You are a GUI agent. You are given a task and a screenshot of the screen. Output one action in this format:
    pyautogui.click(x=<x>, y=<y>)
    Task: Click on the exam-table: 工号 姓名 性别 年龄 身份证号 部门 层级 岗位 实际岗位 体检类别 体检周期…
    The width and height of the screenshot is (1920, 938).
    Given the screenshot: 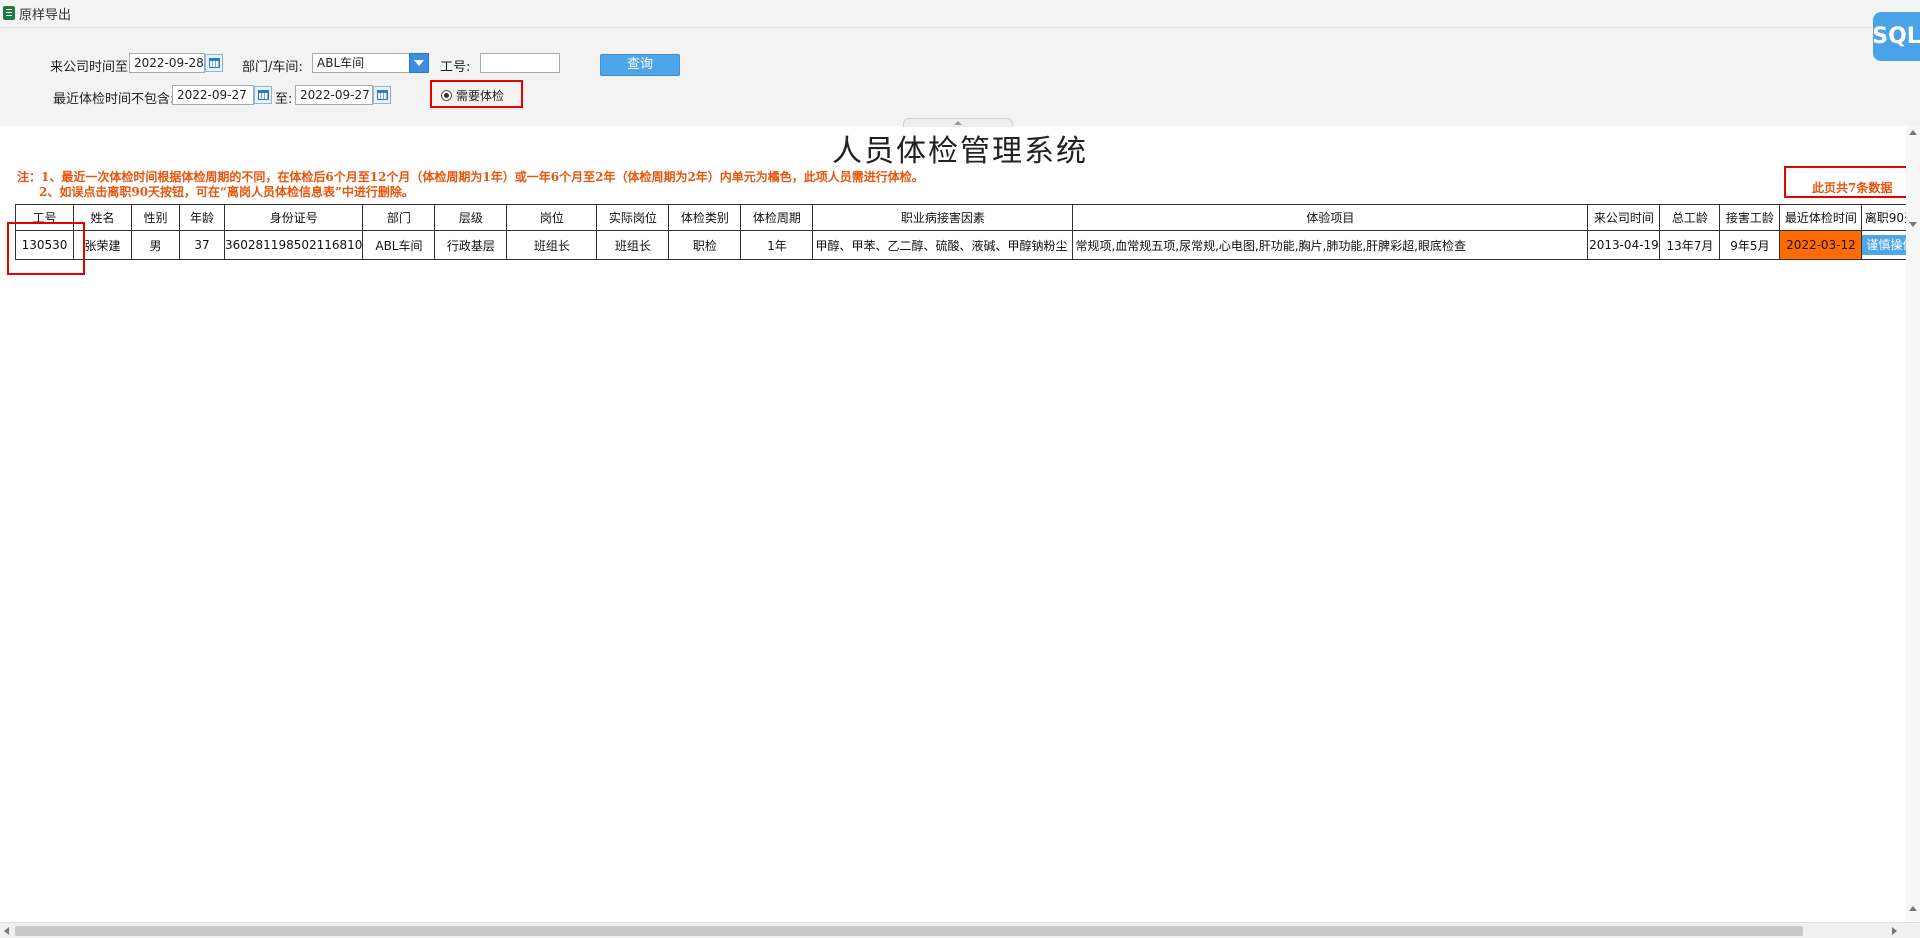 What is the action you would take?
    pyautogui.click(x=967, y=232)
    